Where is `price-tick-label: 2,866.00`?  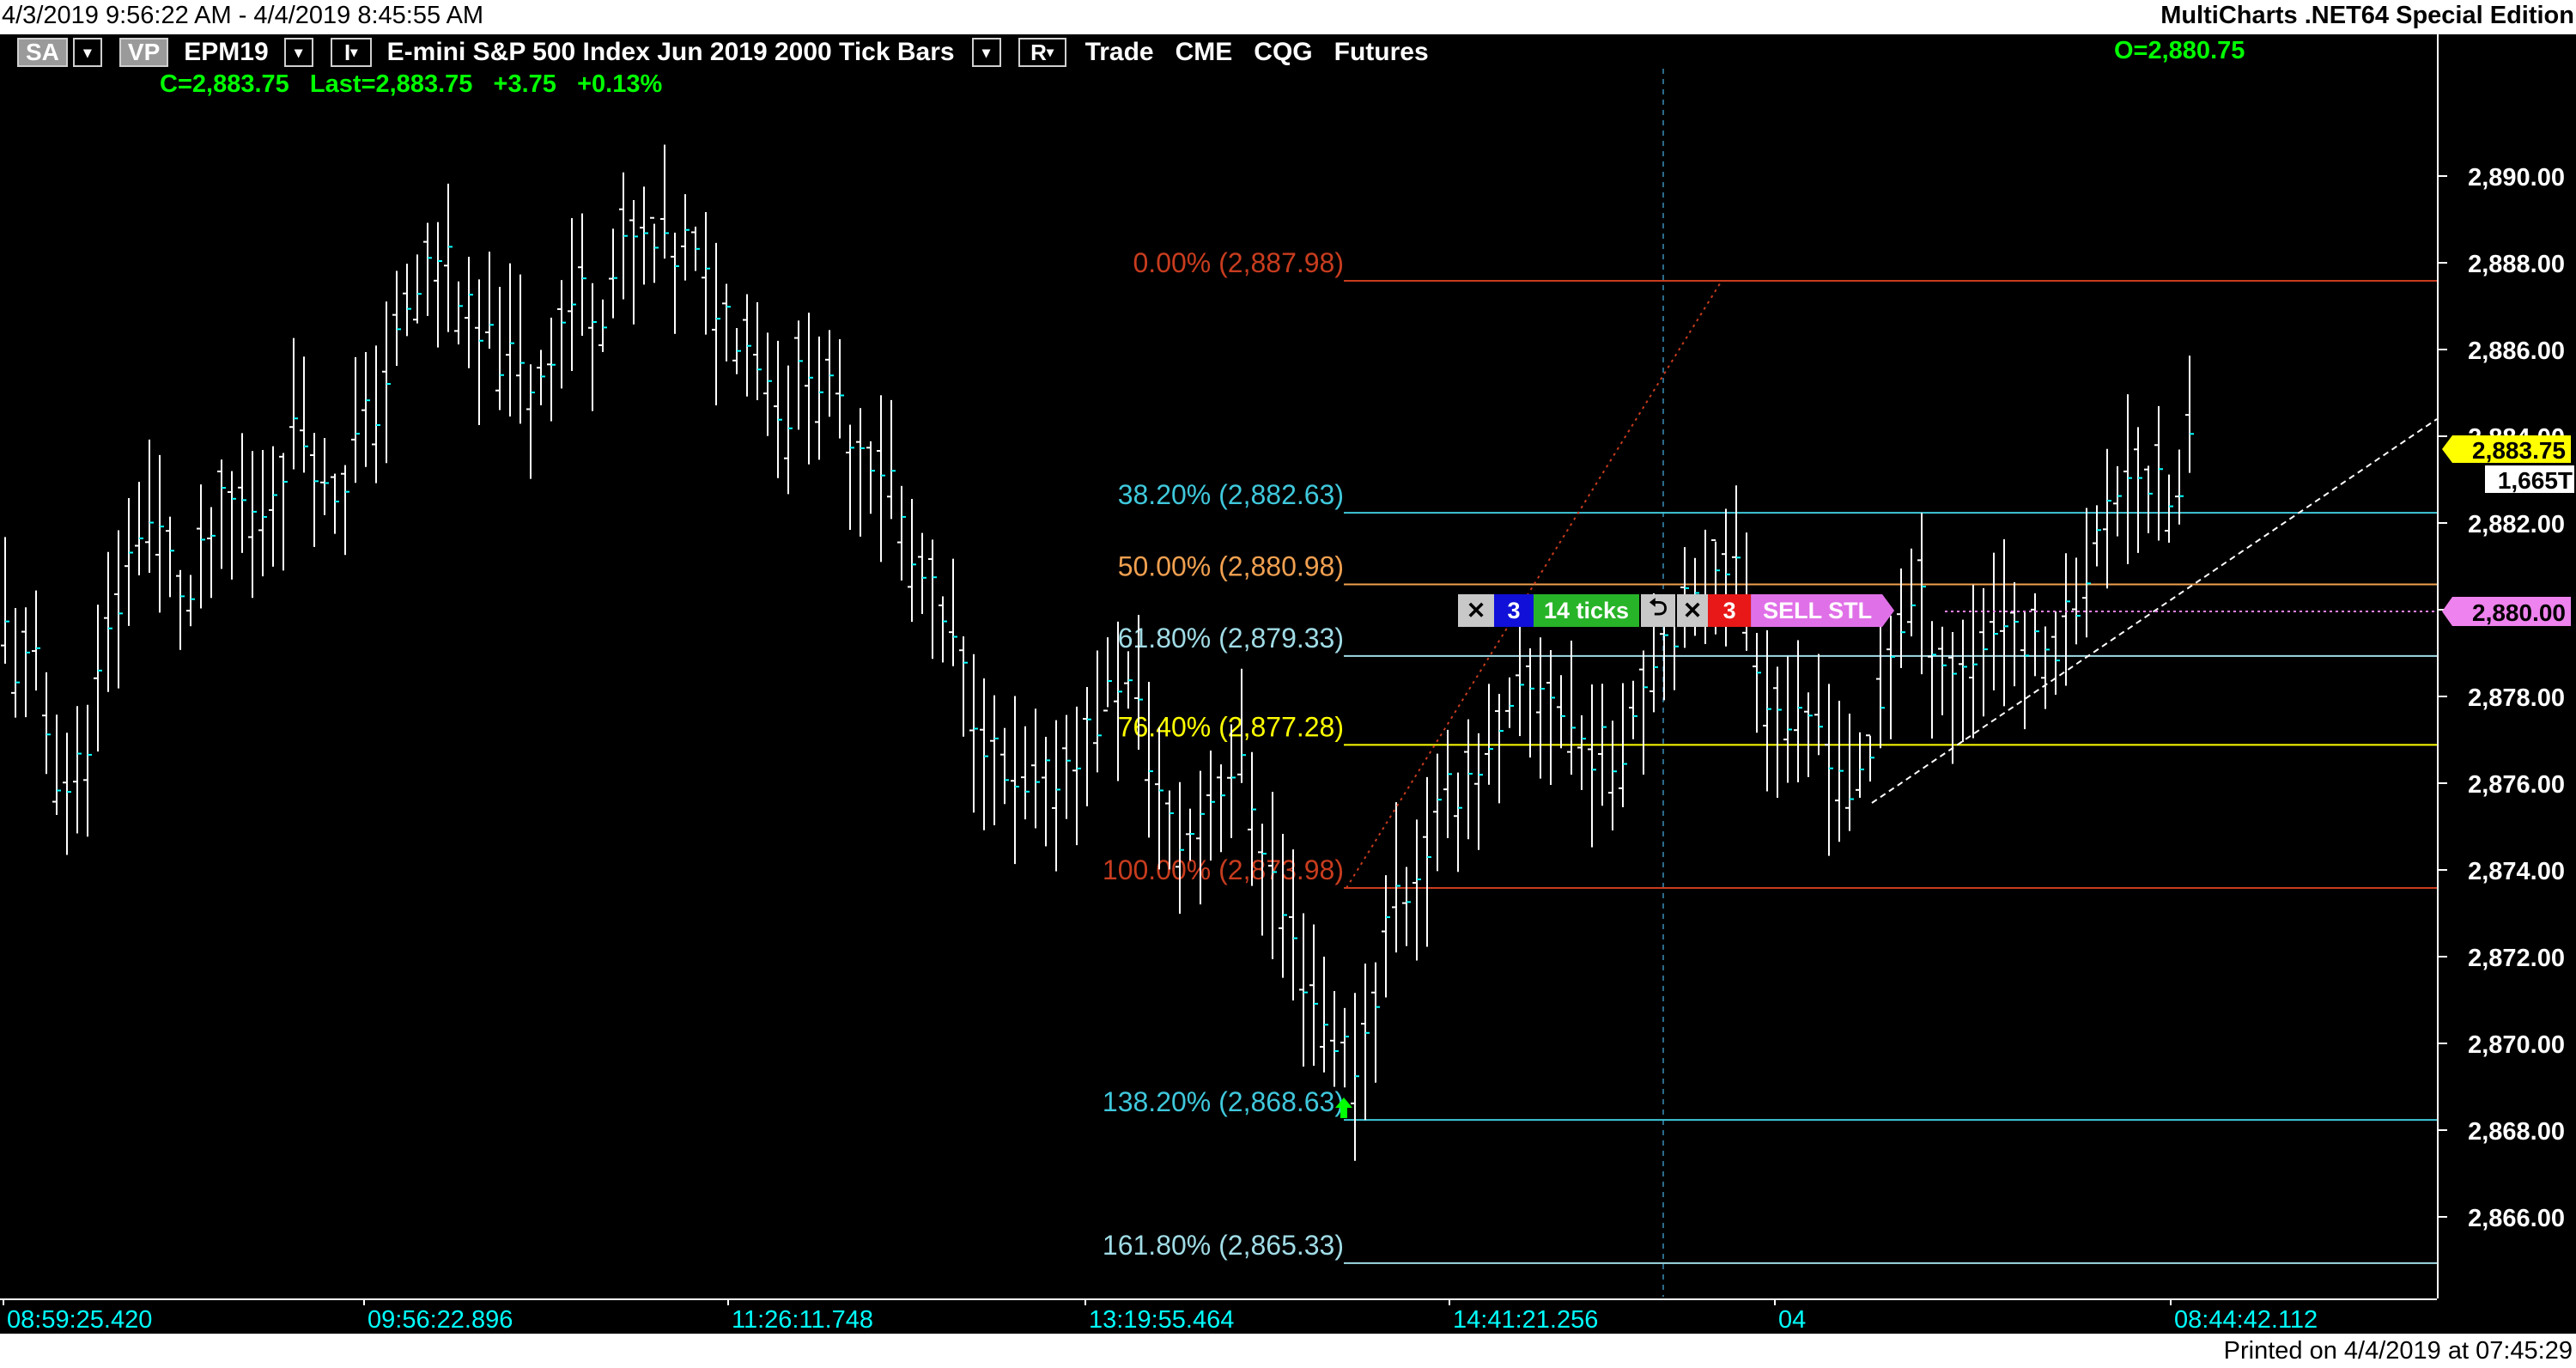
price-tick-label: 2,866.00 is located at coordinates (2516, 1218).